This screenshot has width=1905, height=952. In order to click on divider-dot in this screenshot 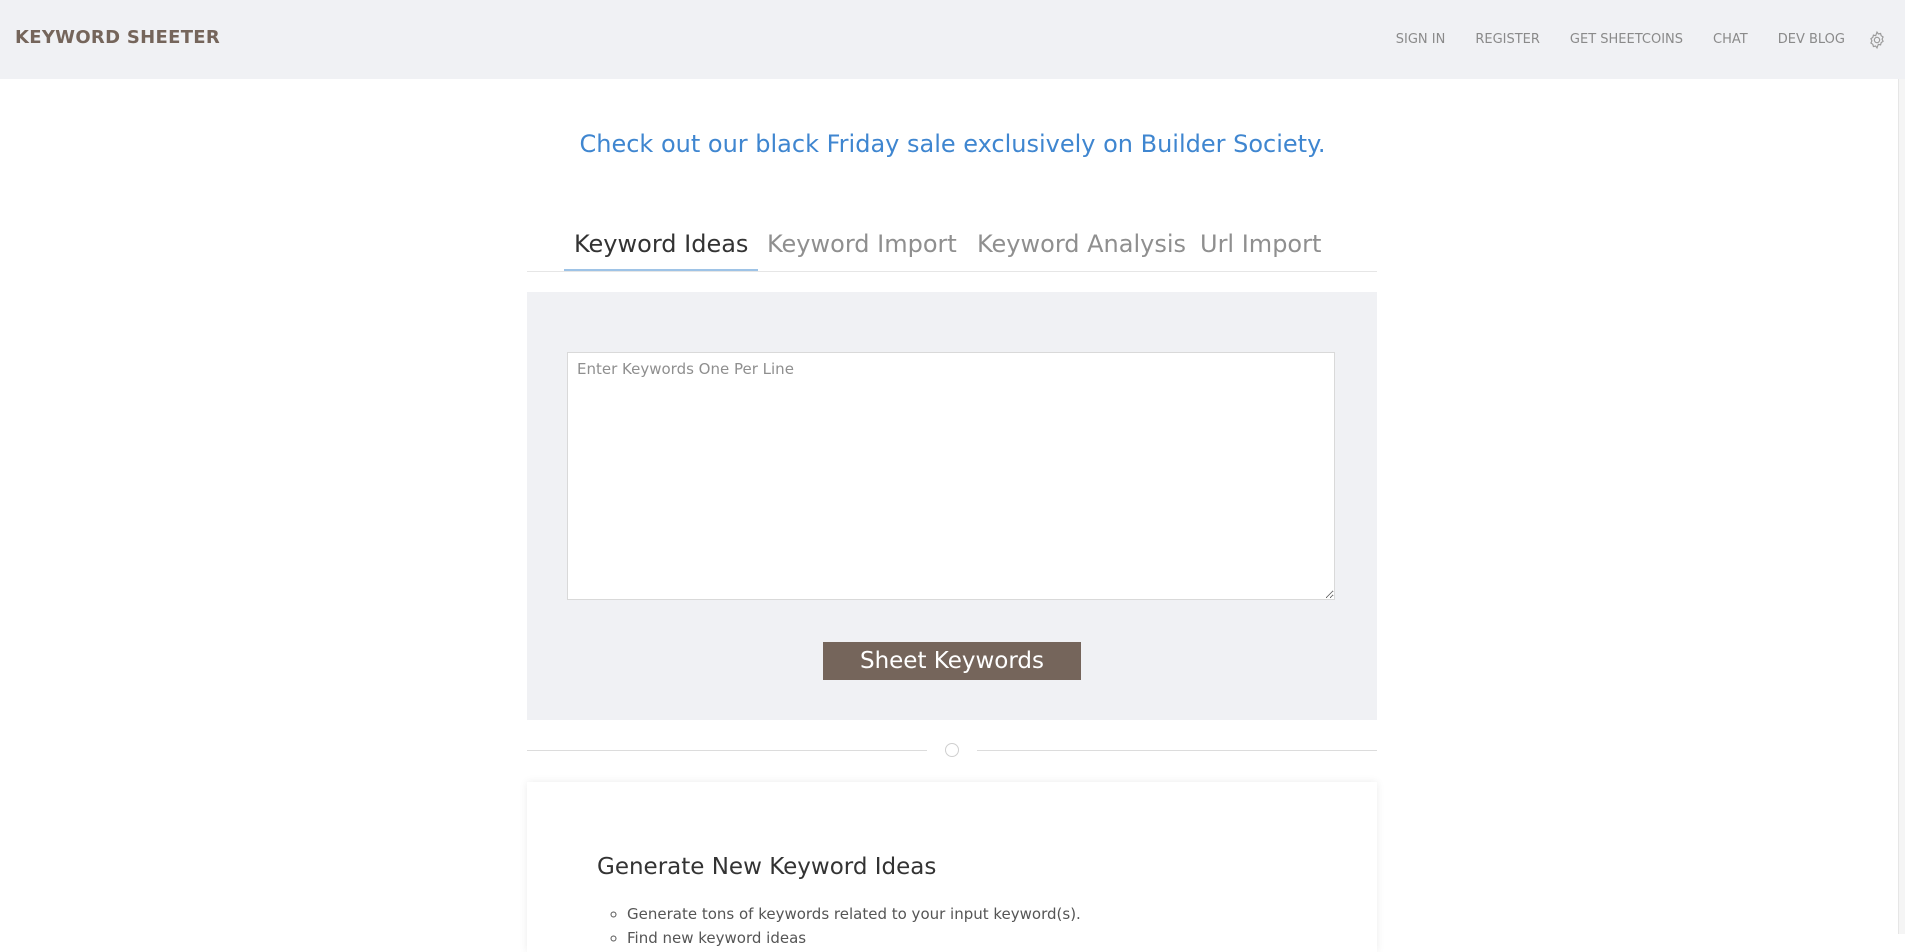, I will do `click(952, 750)`.